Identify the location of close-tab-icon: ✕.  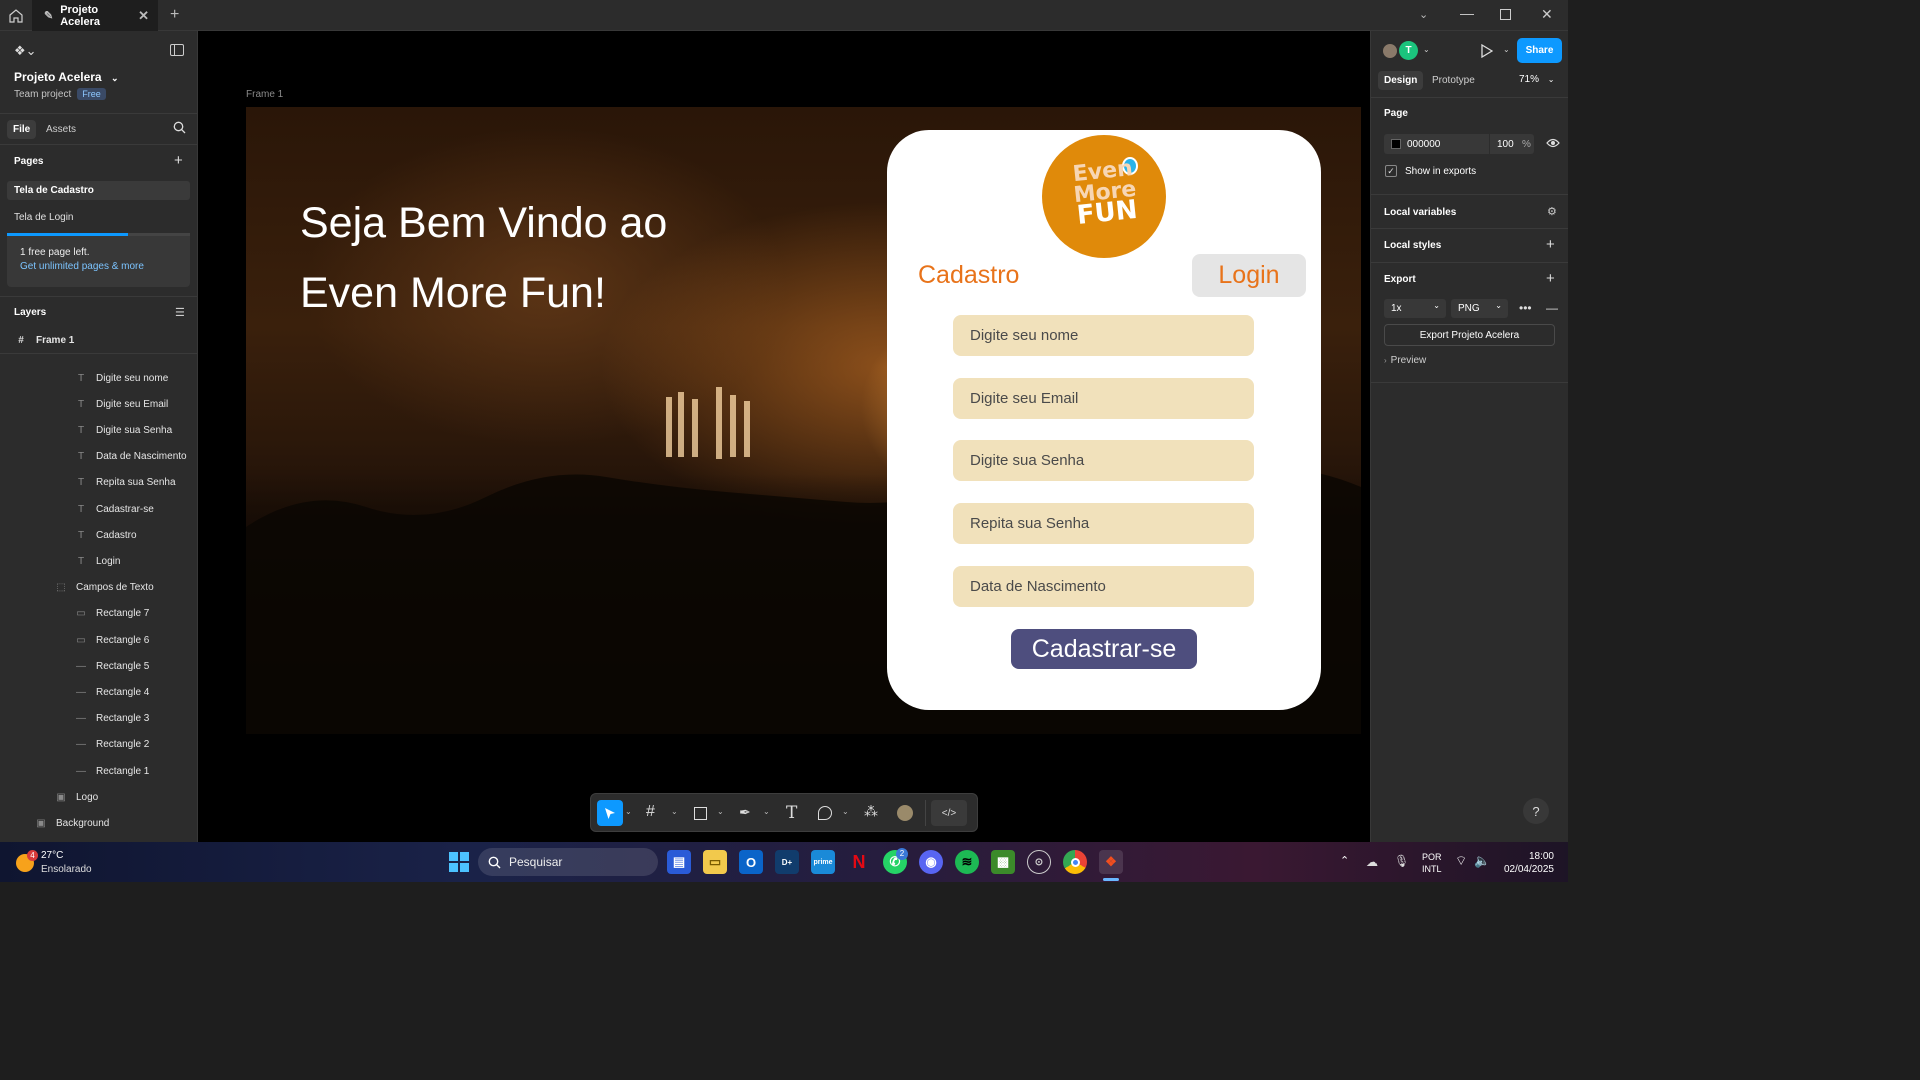
(143, 16).